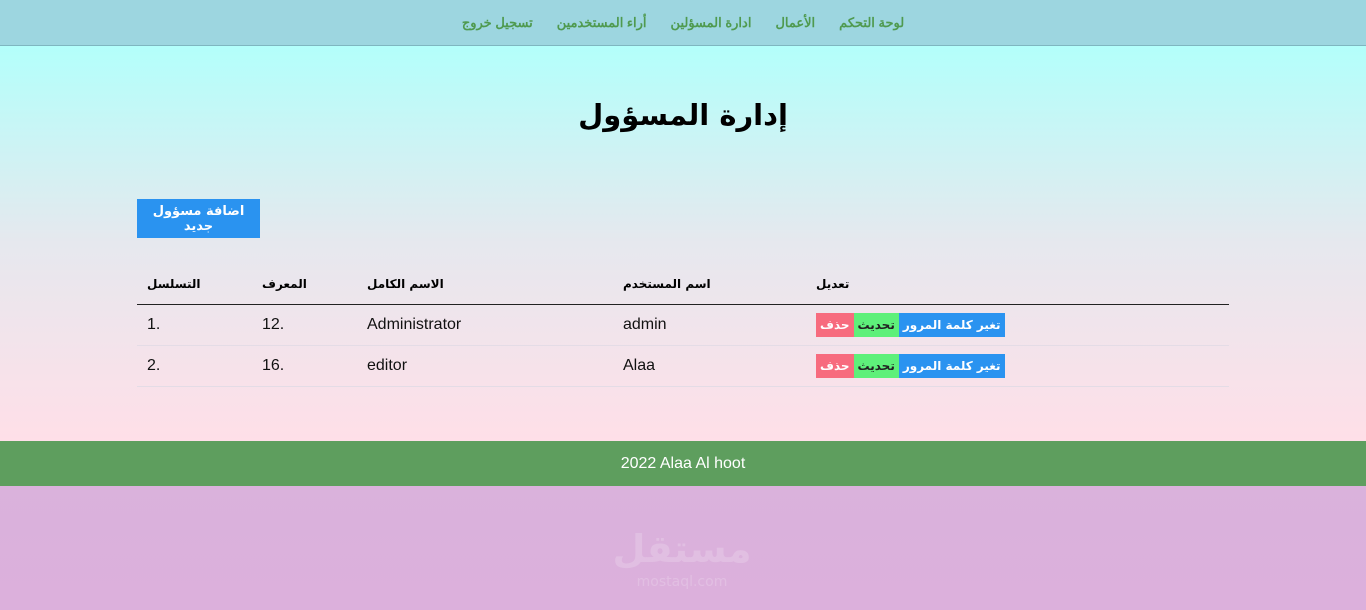 This screenshot has height=610, width=1366. I want to click on nav-dashboard: لوحة التحكم, so click(871, 23).